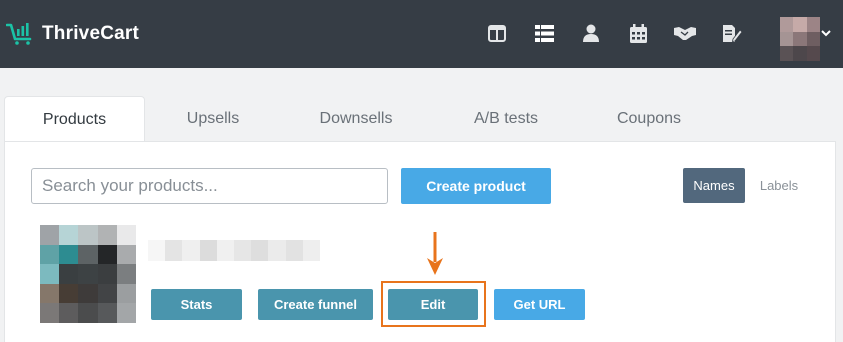  I want to click on edit-highlight-box, so click(433, 304).